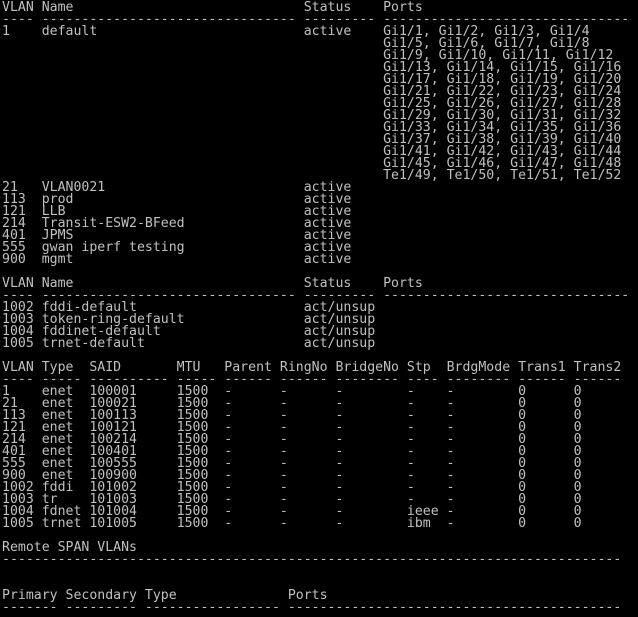 Image resolution: width=638 pixels, height=617 pixels. I want to click on terminal-line: 1005 trnet-default act/unsup, so click(189, 343).